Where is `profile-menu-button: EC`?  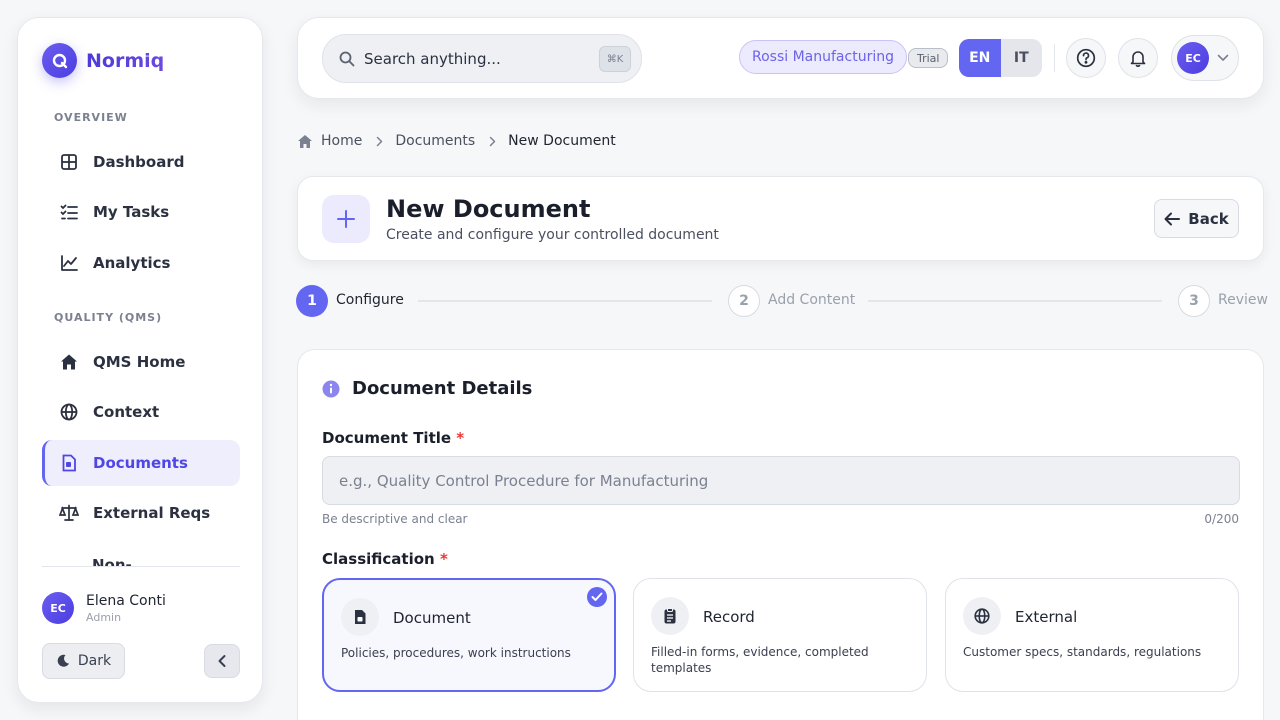
profile-menu-button: EC is located at coordinates (1205, 58).